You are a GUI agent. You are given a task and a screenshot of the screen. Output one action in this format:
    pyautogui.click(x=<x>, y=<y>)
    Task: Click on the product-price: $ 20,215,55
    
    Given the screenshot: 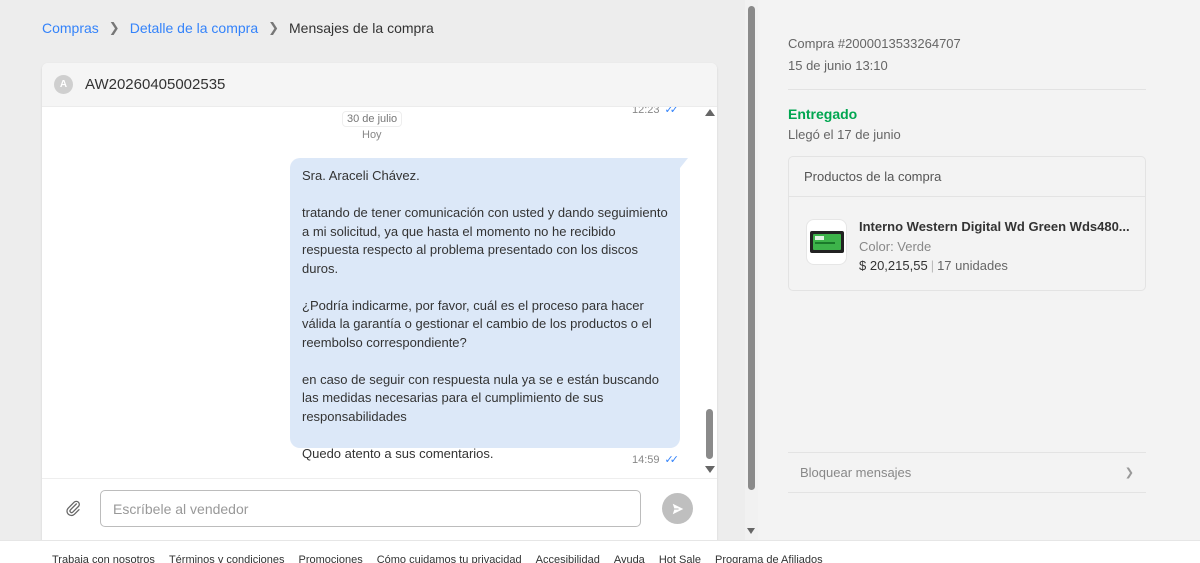 What is the action you would take?
    pyautogui.click(x=893, y=265)
    